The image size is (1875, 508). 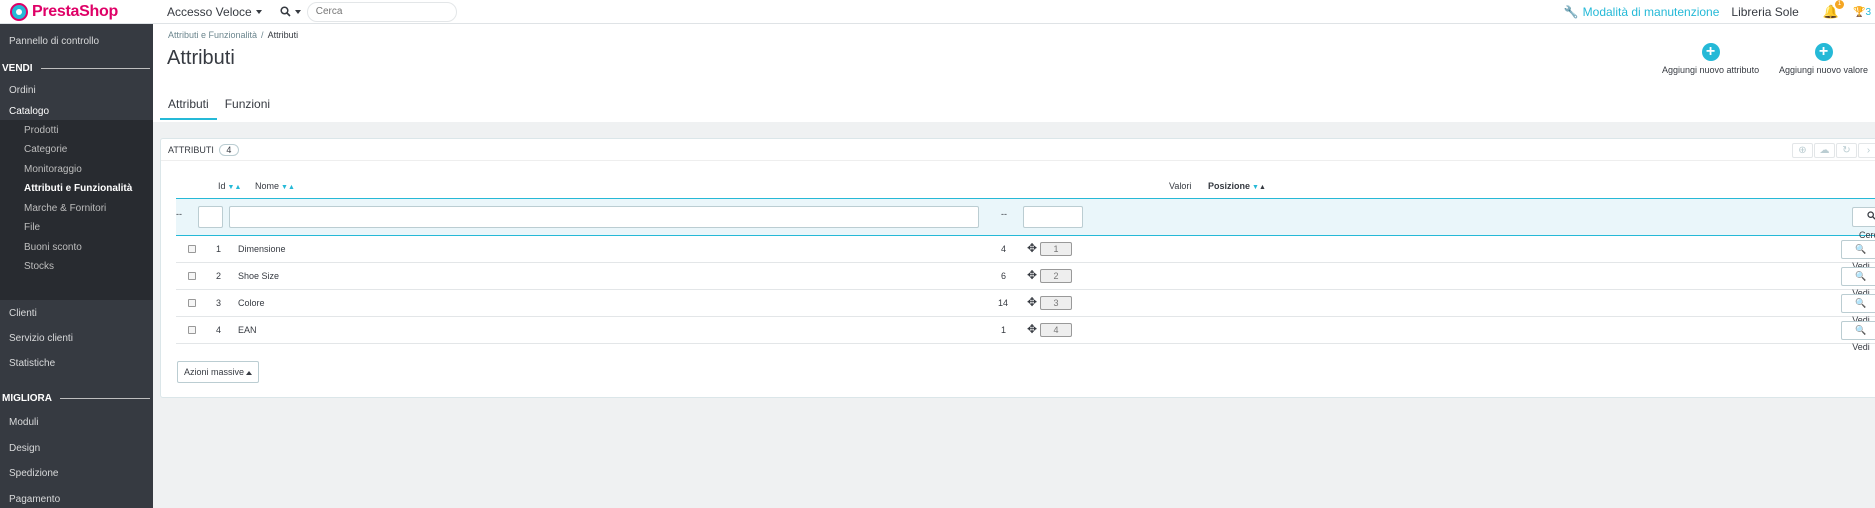 I want to click on header-search, so click(x=368, y=11).